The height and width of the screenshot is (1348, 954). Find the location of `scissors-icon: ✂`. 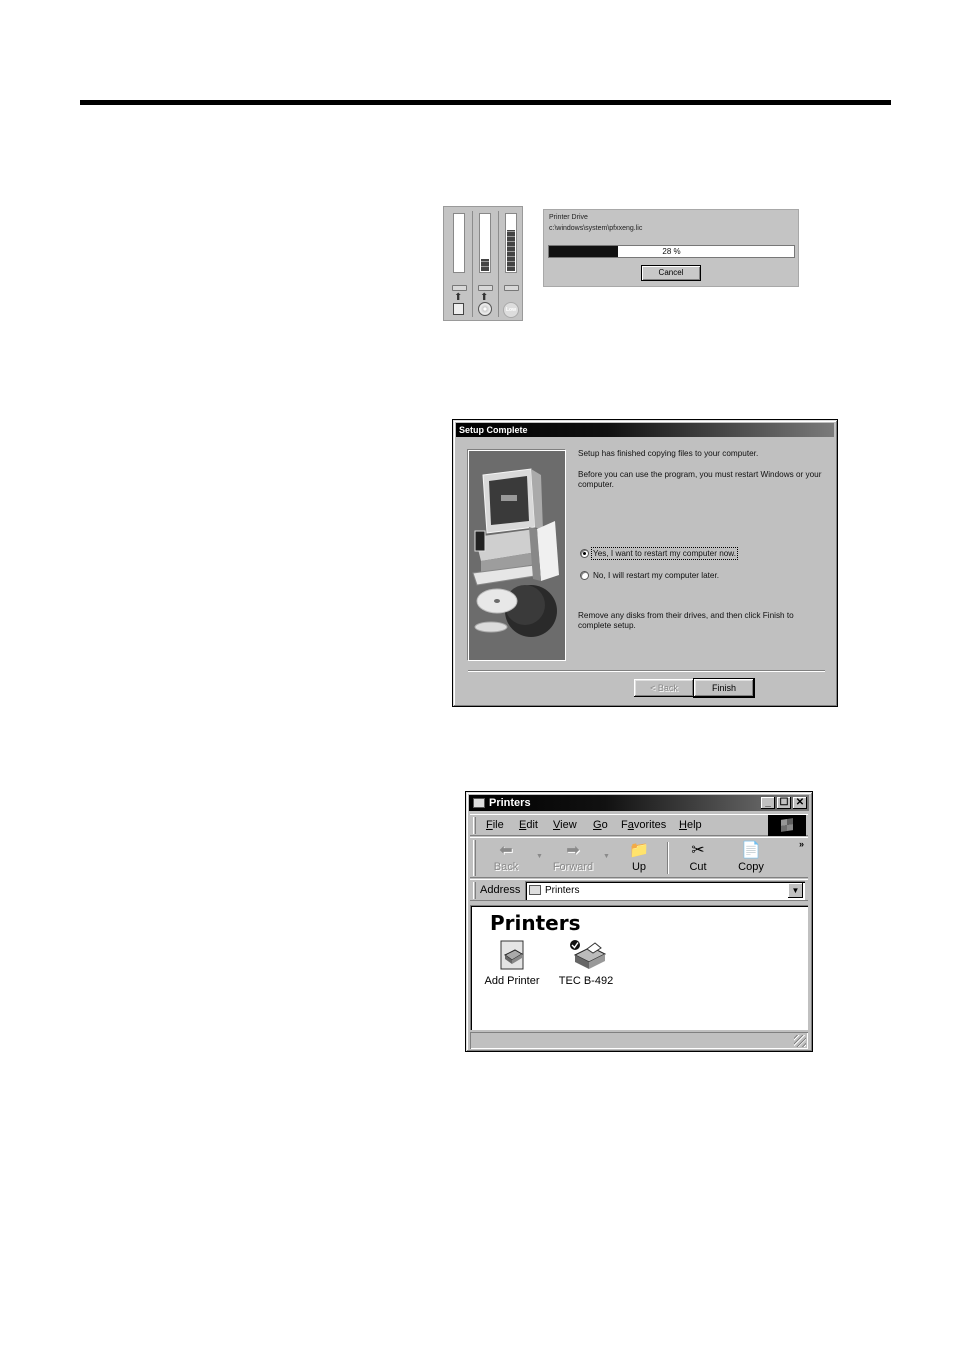

scissors-icon: ✂ is located at coordinates (698, 850).